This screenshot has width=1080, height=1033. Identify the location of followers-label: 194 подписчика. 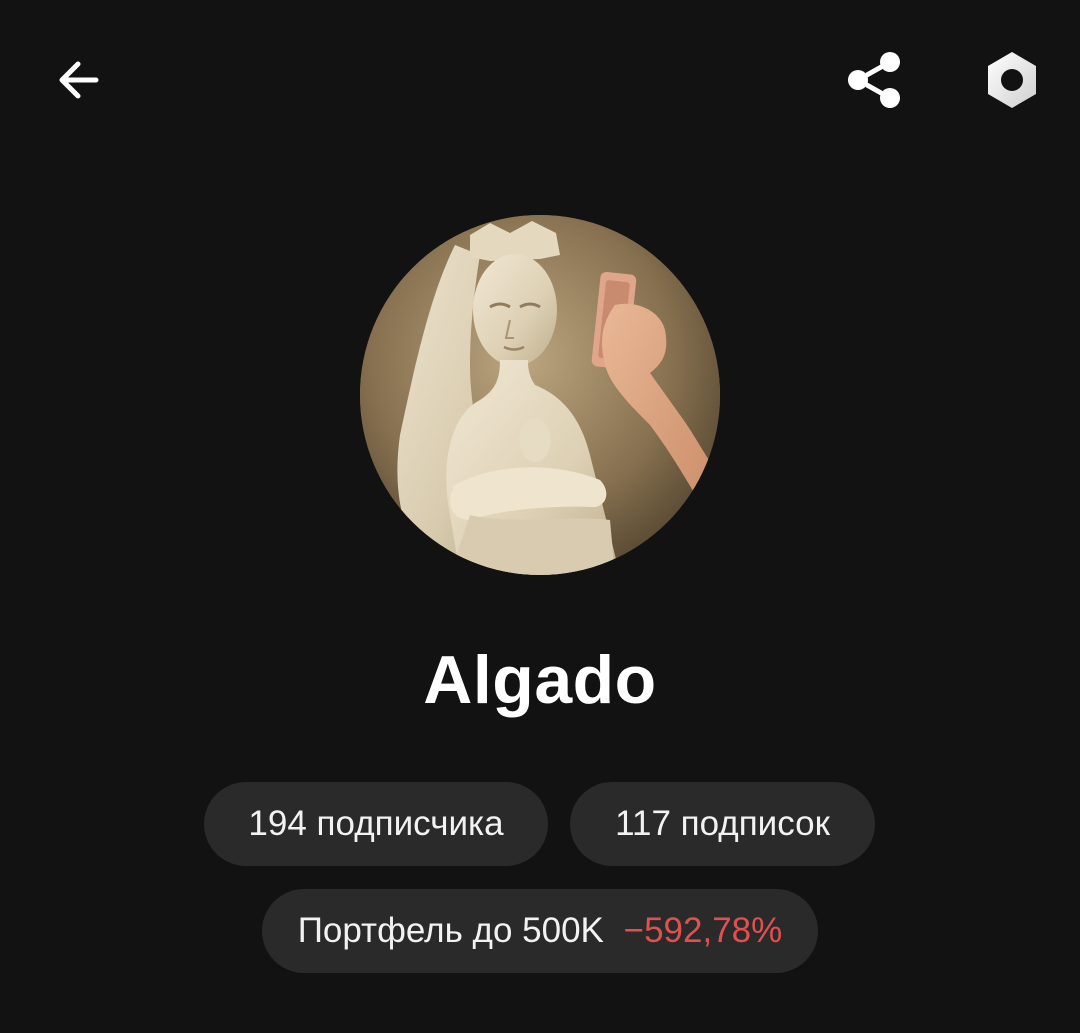
(376, 823).